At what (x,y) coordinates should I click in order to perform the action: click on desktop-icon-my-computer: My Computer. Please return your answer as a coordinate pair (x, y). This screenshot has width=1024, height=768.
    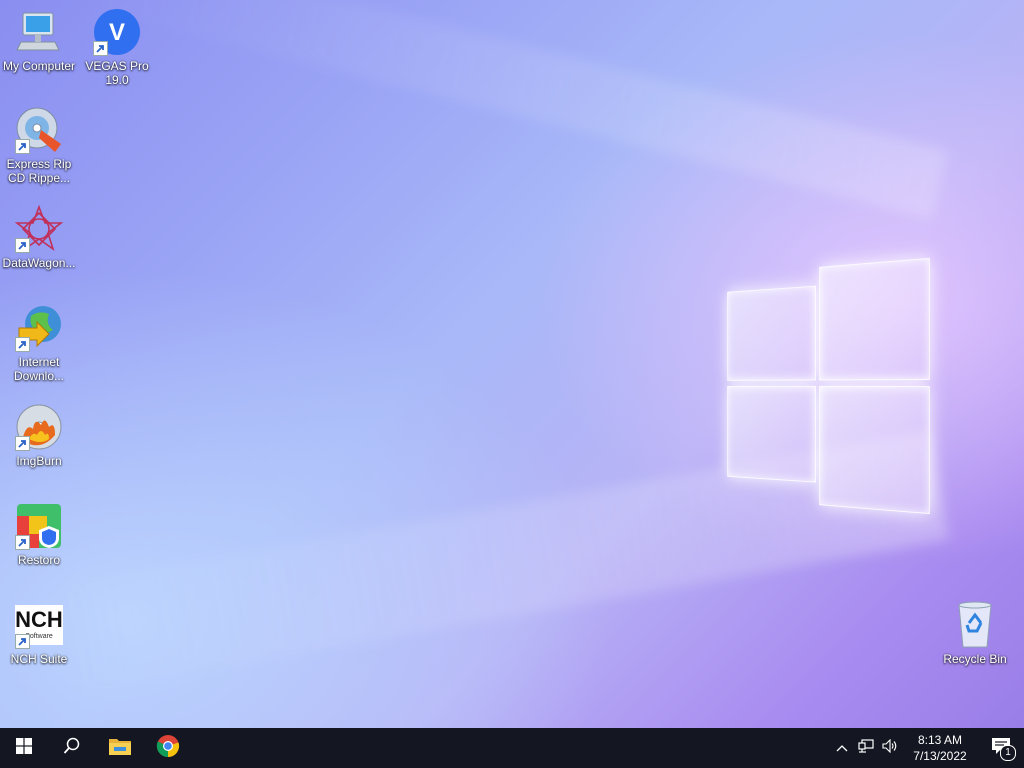
    Looking at the image, I should click on (39, 40).